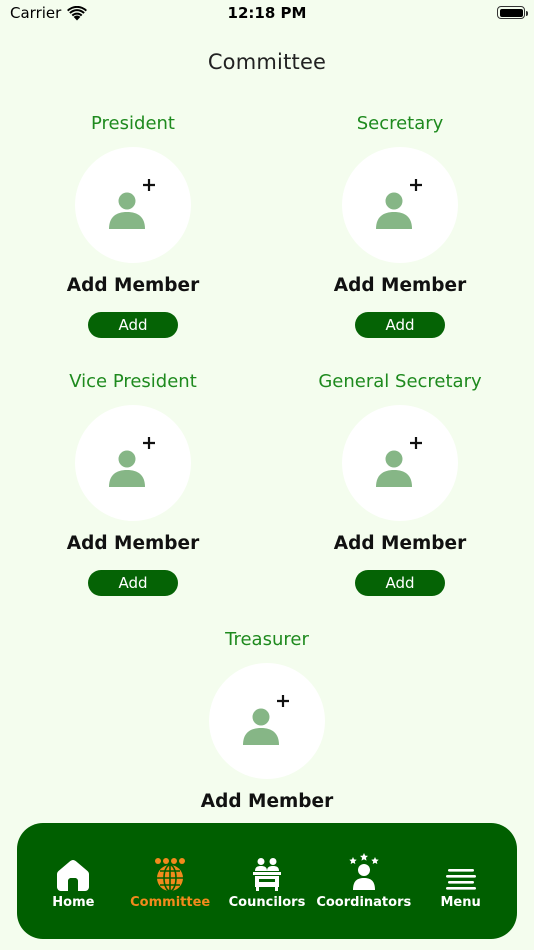  Describe the element at coordinates (133, 583) in the screenshot. I see `add-vice-president-button: Add` at that location.